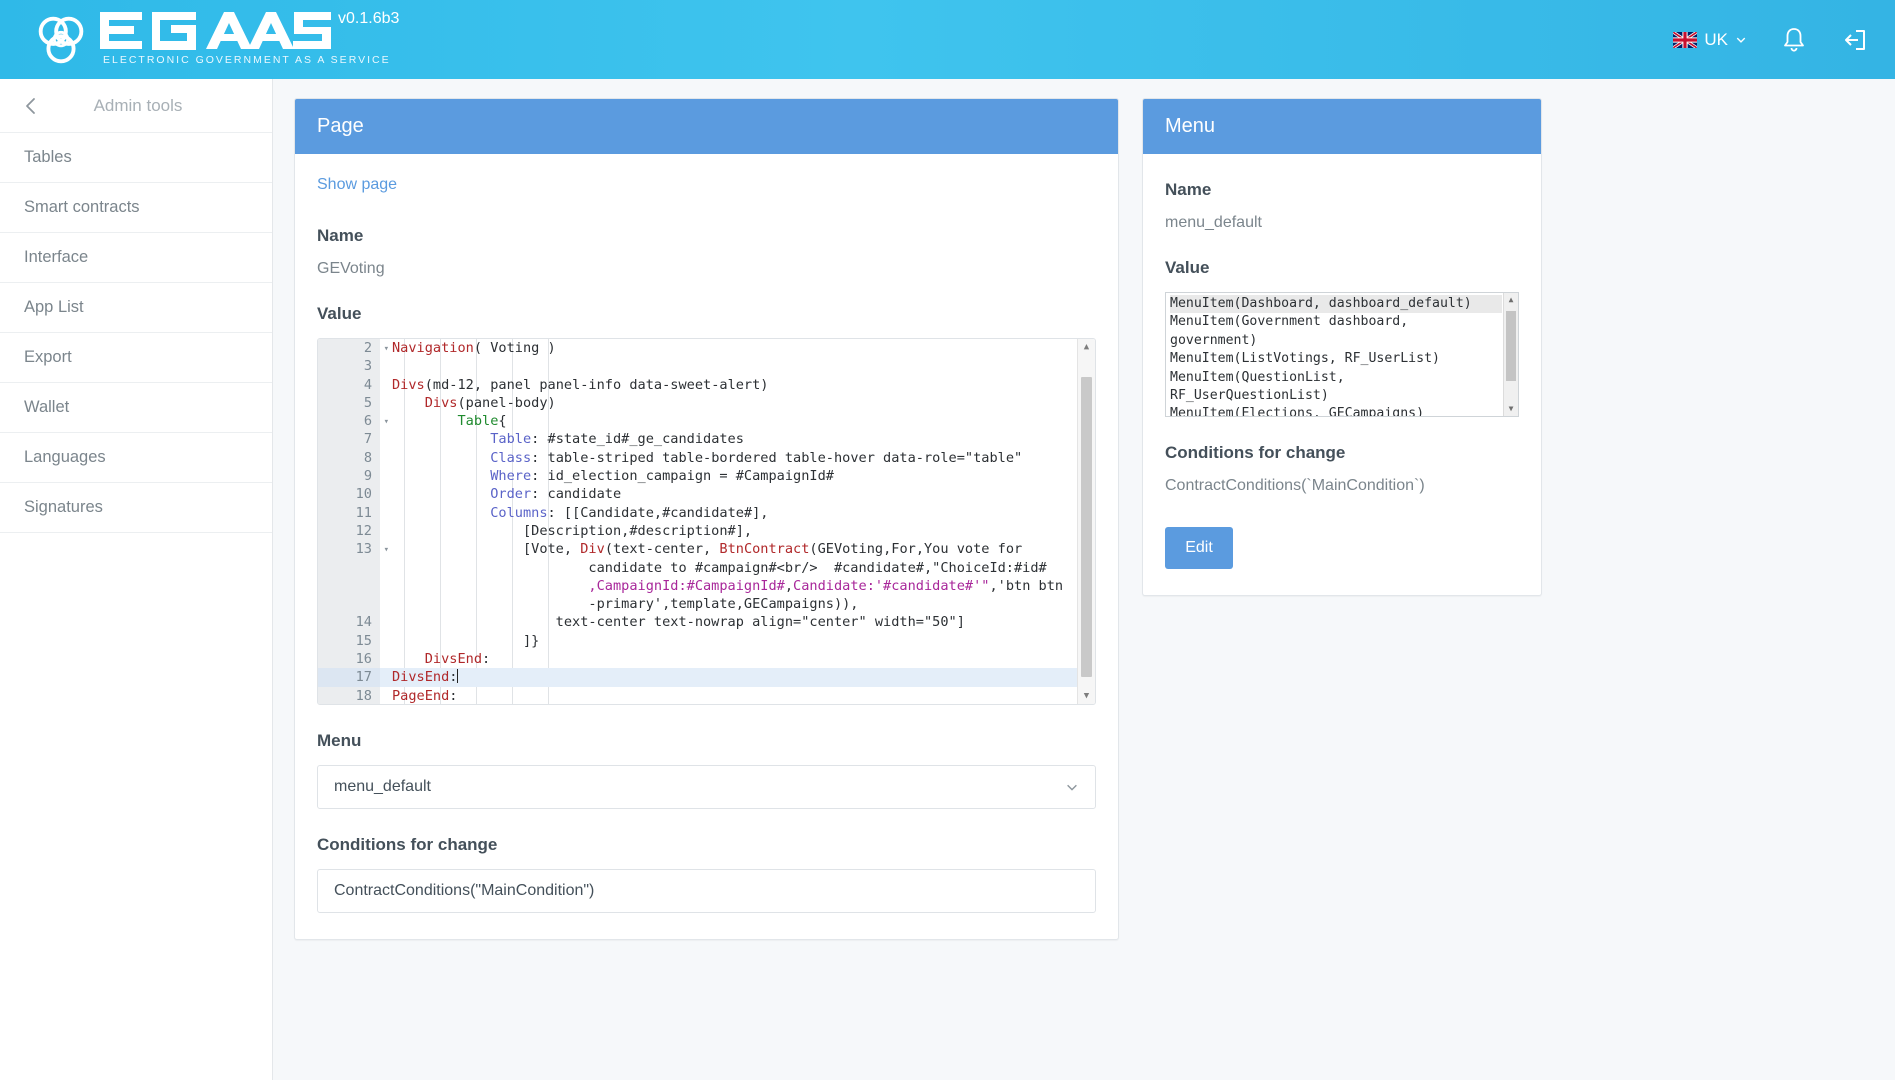 The width and height of the screenshot is (1895, 1080). Describe the element at coordinates (728, 366) in the screenshot. I see `editor-line-text` at that location.